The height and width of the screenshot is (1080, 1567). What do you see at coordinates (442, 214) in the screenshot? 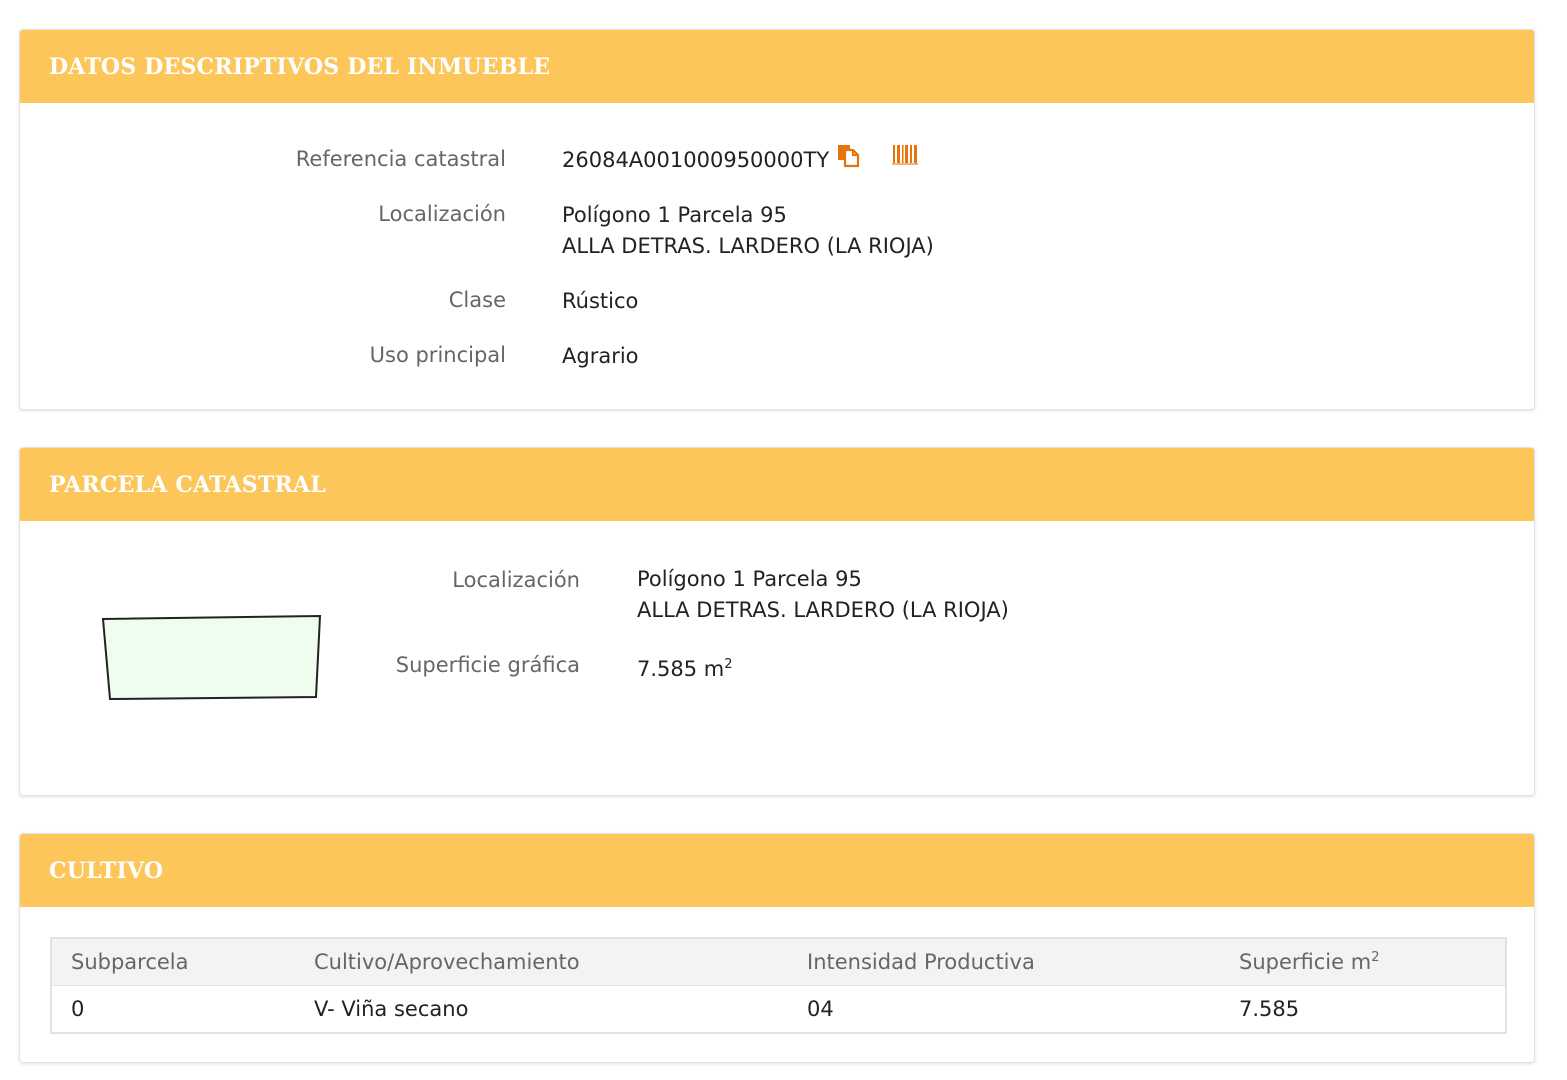
I see `localizacion-label: Localización` at bounding box center [442, 214].